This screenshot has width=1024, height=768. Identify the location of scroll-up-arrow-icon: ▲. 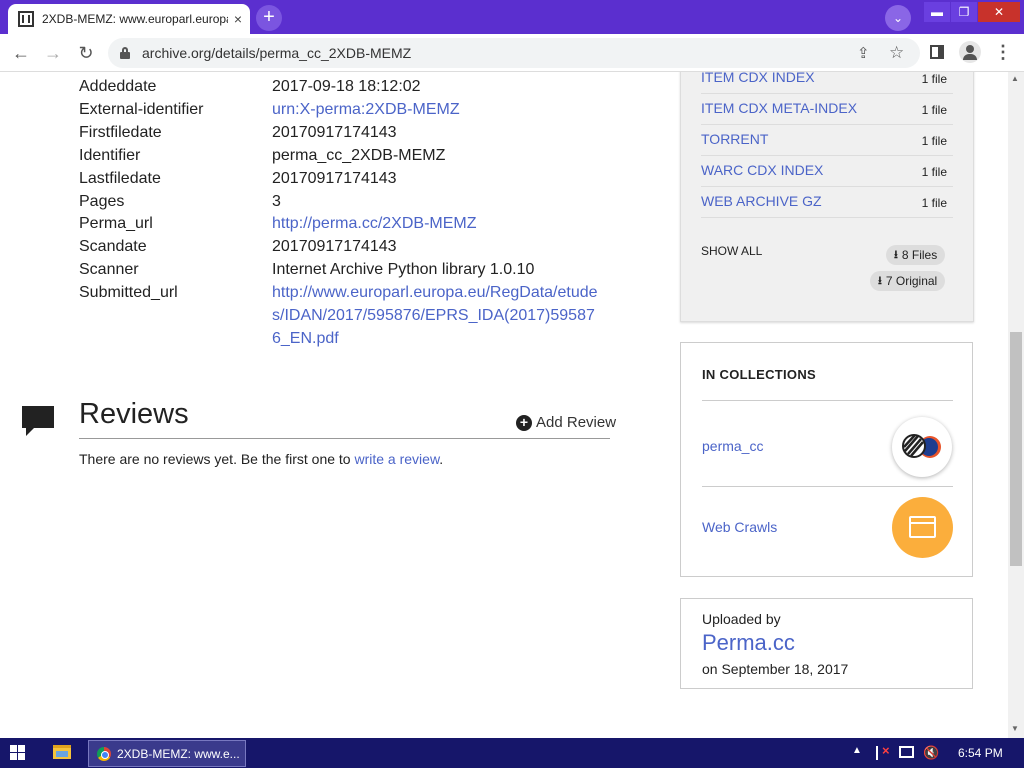
(1015, 78).